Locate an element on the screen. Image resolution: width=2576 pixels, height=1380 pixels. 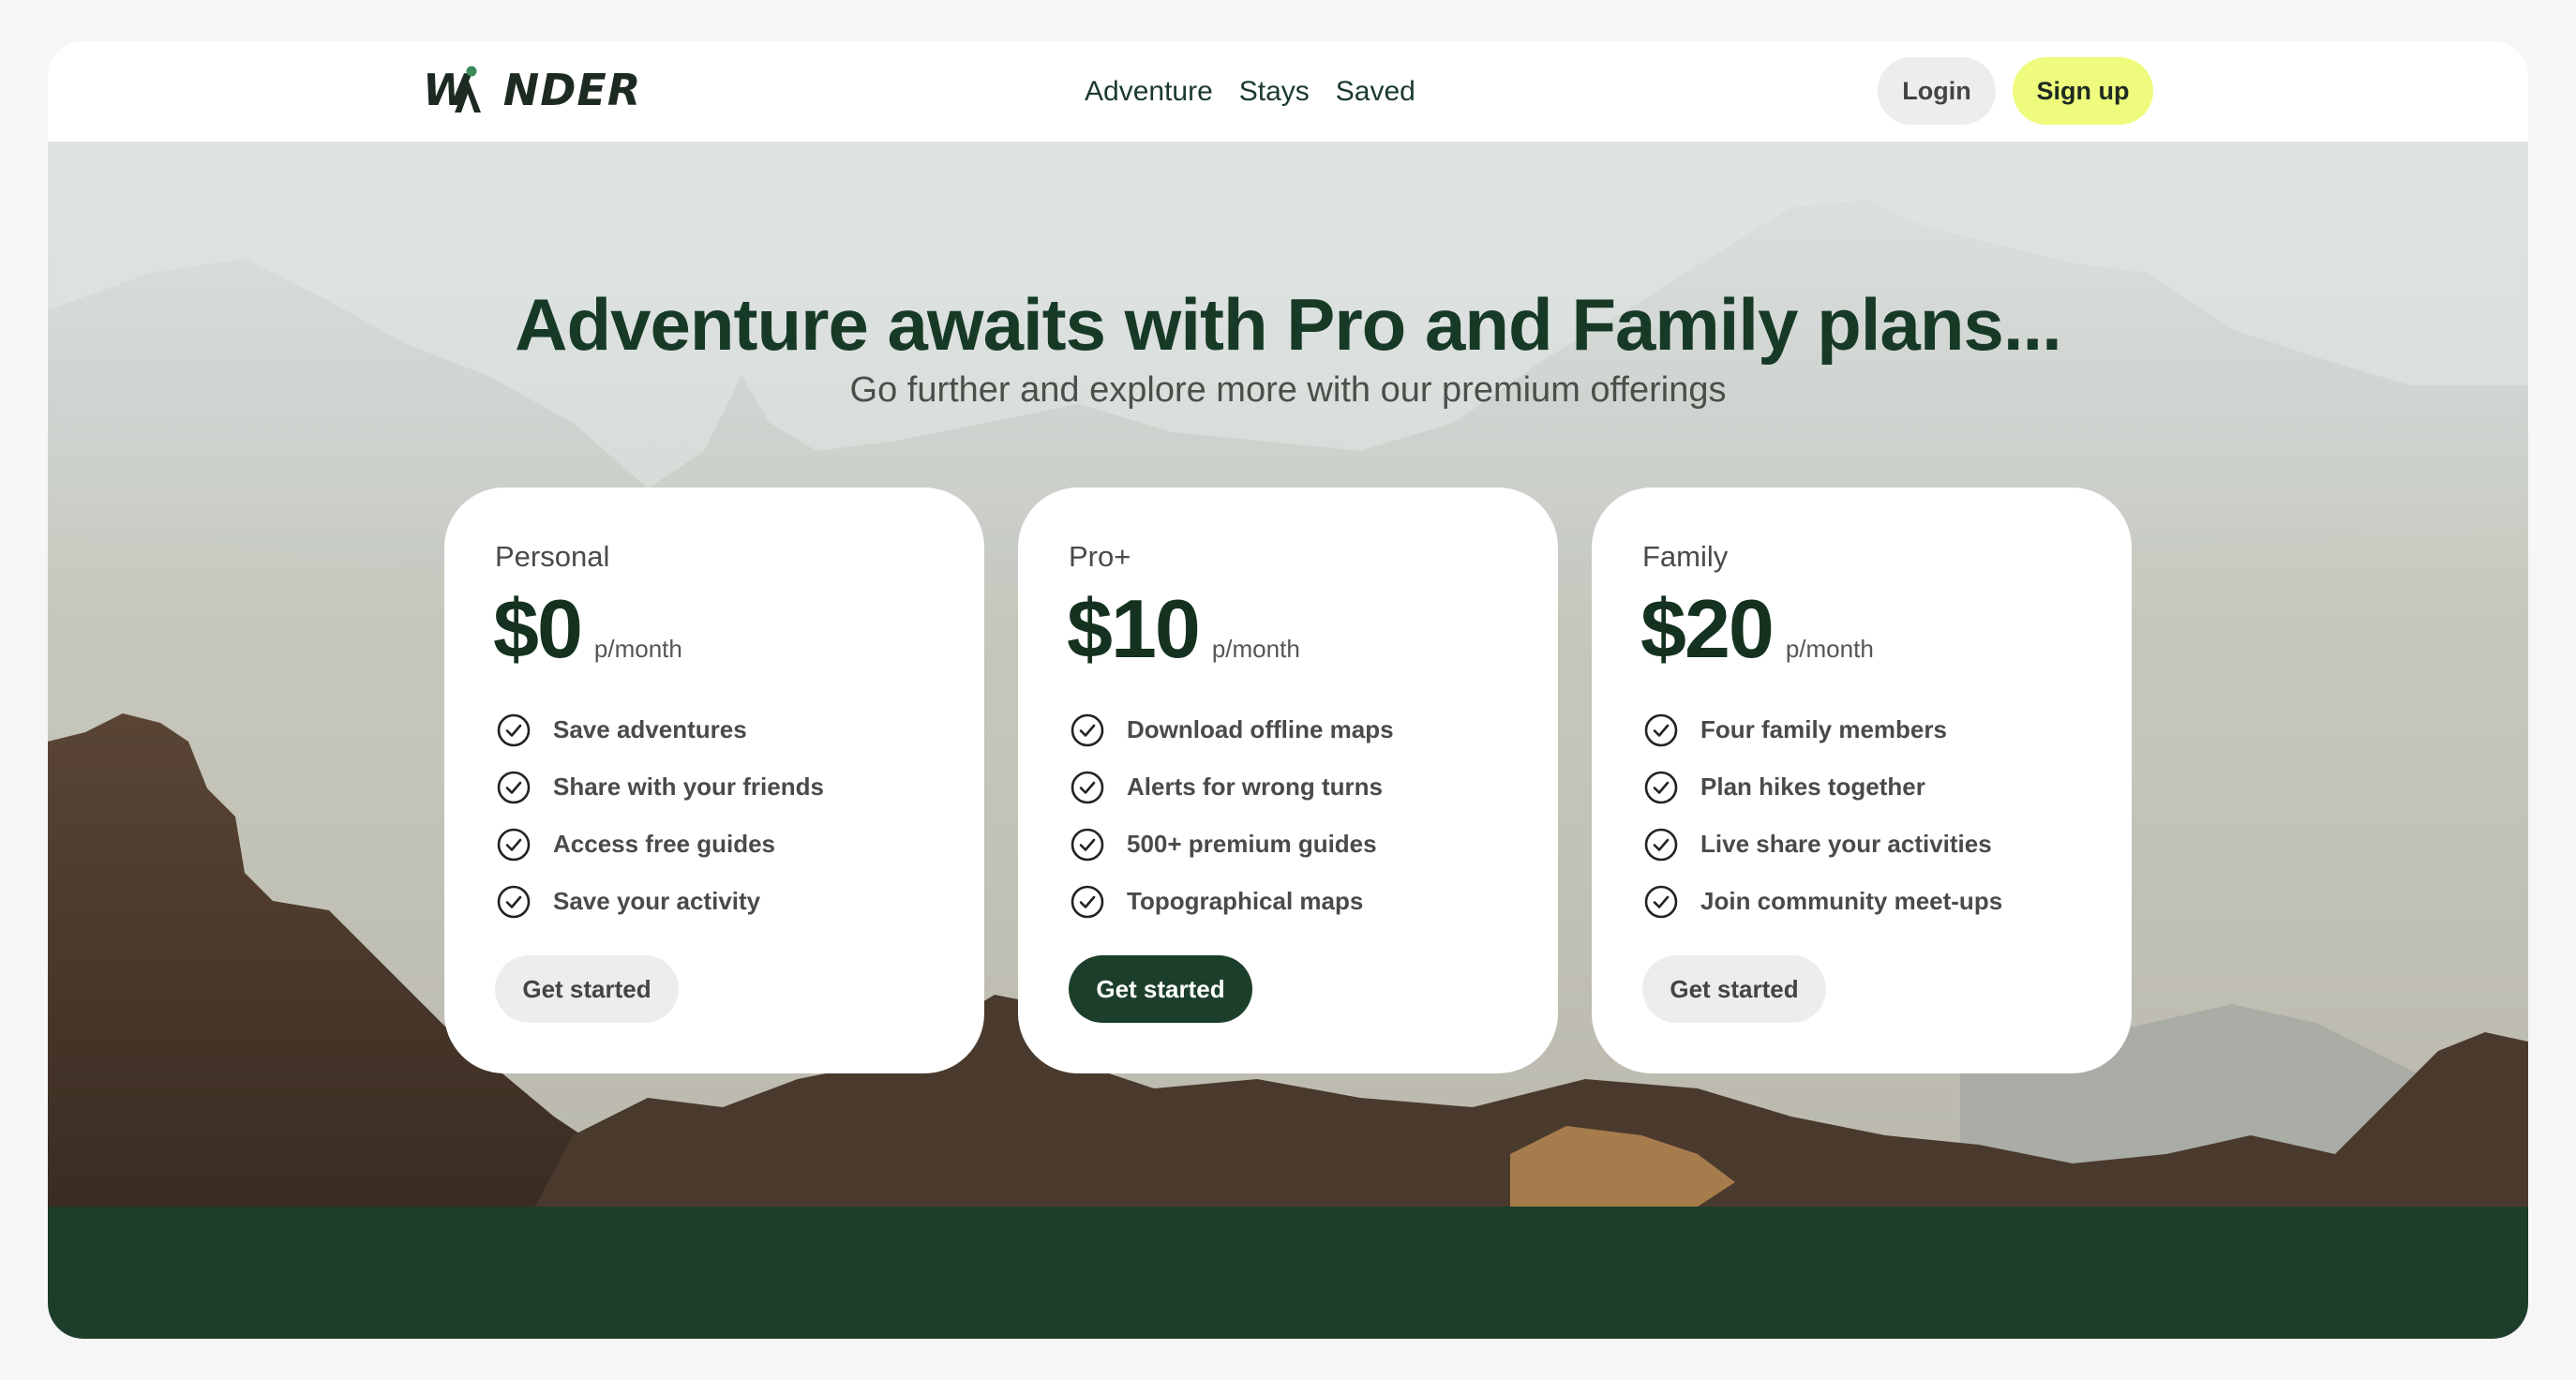
feature-text: Share with your friends is located at coordinates (689, 786).